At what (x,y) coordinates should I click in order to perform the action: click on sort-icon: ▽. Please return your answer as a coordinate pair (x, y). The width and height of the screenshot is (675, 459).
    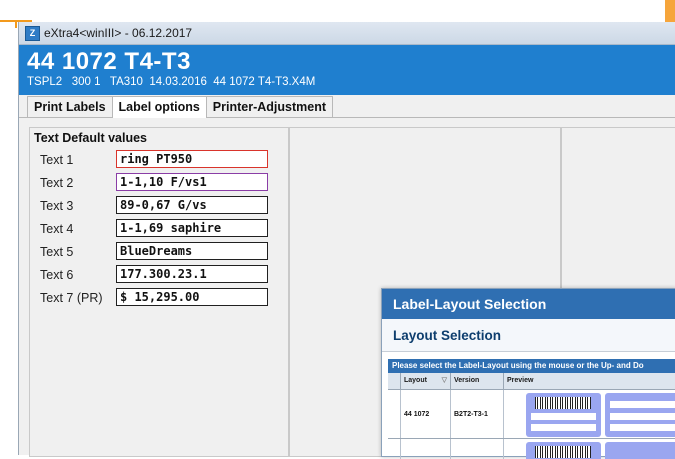
    Looking at the image, I should click on (444, 380).